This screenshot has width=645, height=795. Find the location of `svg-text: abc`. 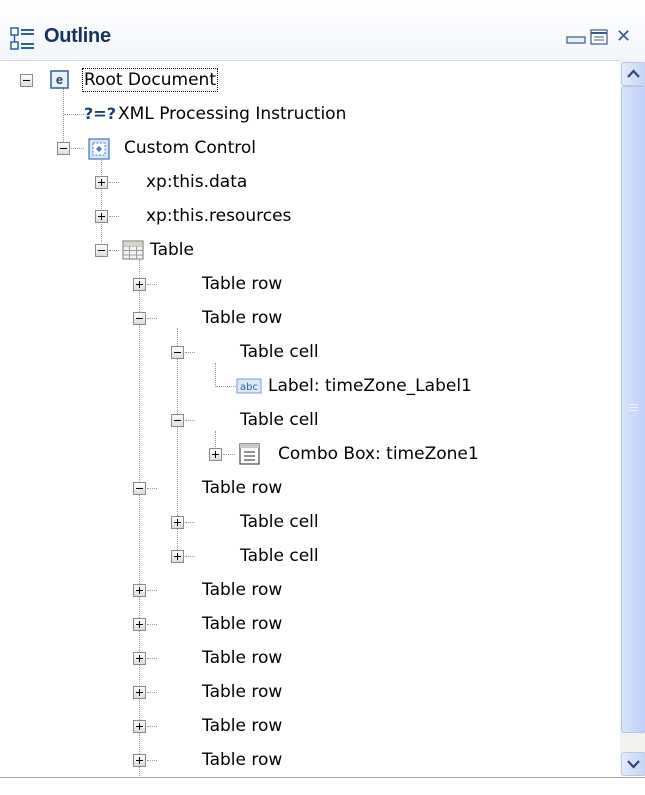

svg-text: abc is located at coordinates (249, 387).